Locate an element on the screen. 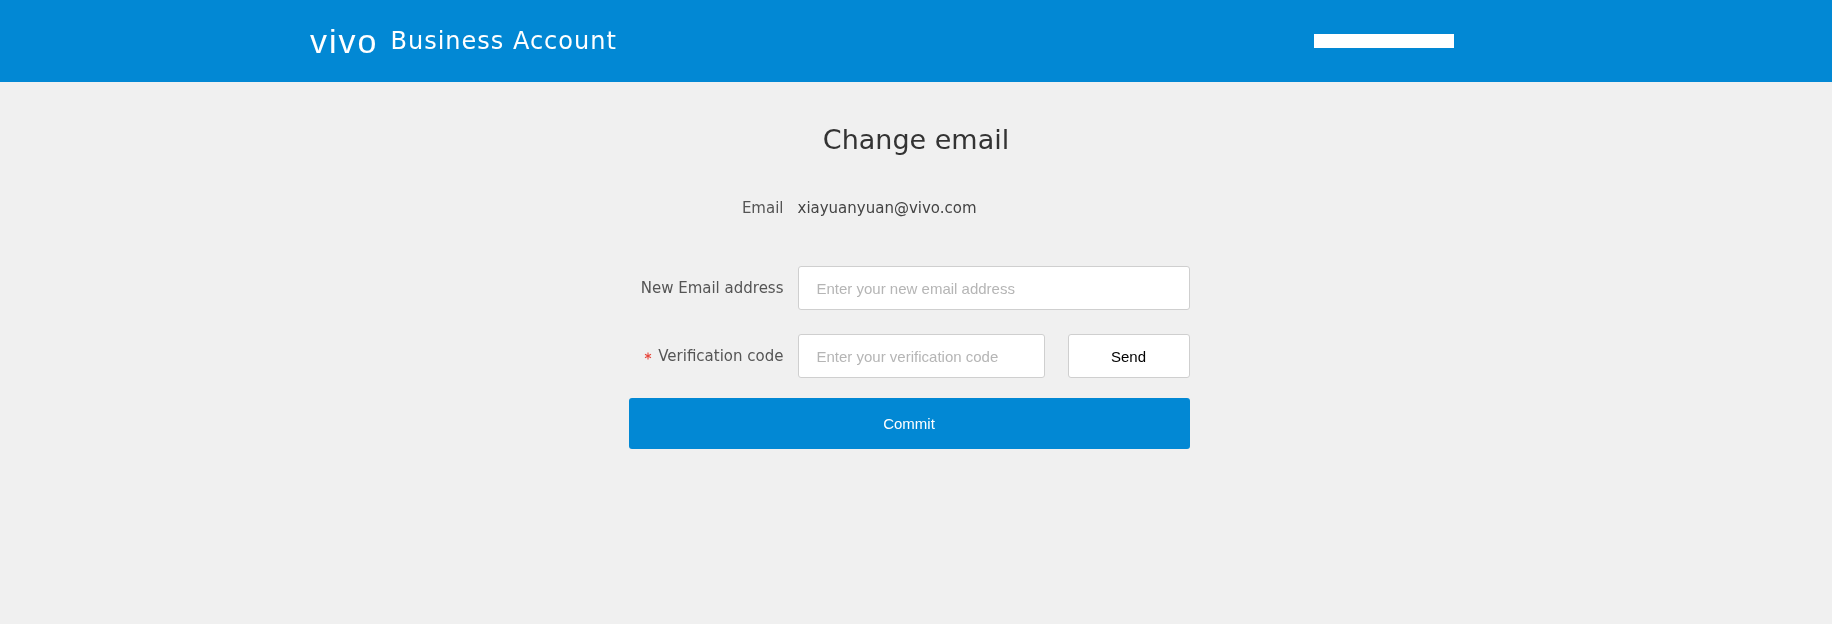 The image size is (1832, 624). input-field: Enter your verification code is located at coordinates (921, 356).